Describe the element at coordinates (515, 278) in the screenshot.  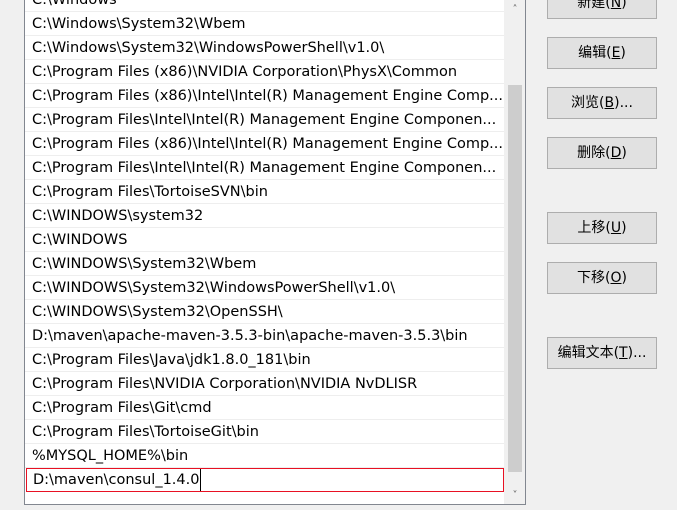
I see `scrollbar-thumb` at that location.